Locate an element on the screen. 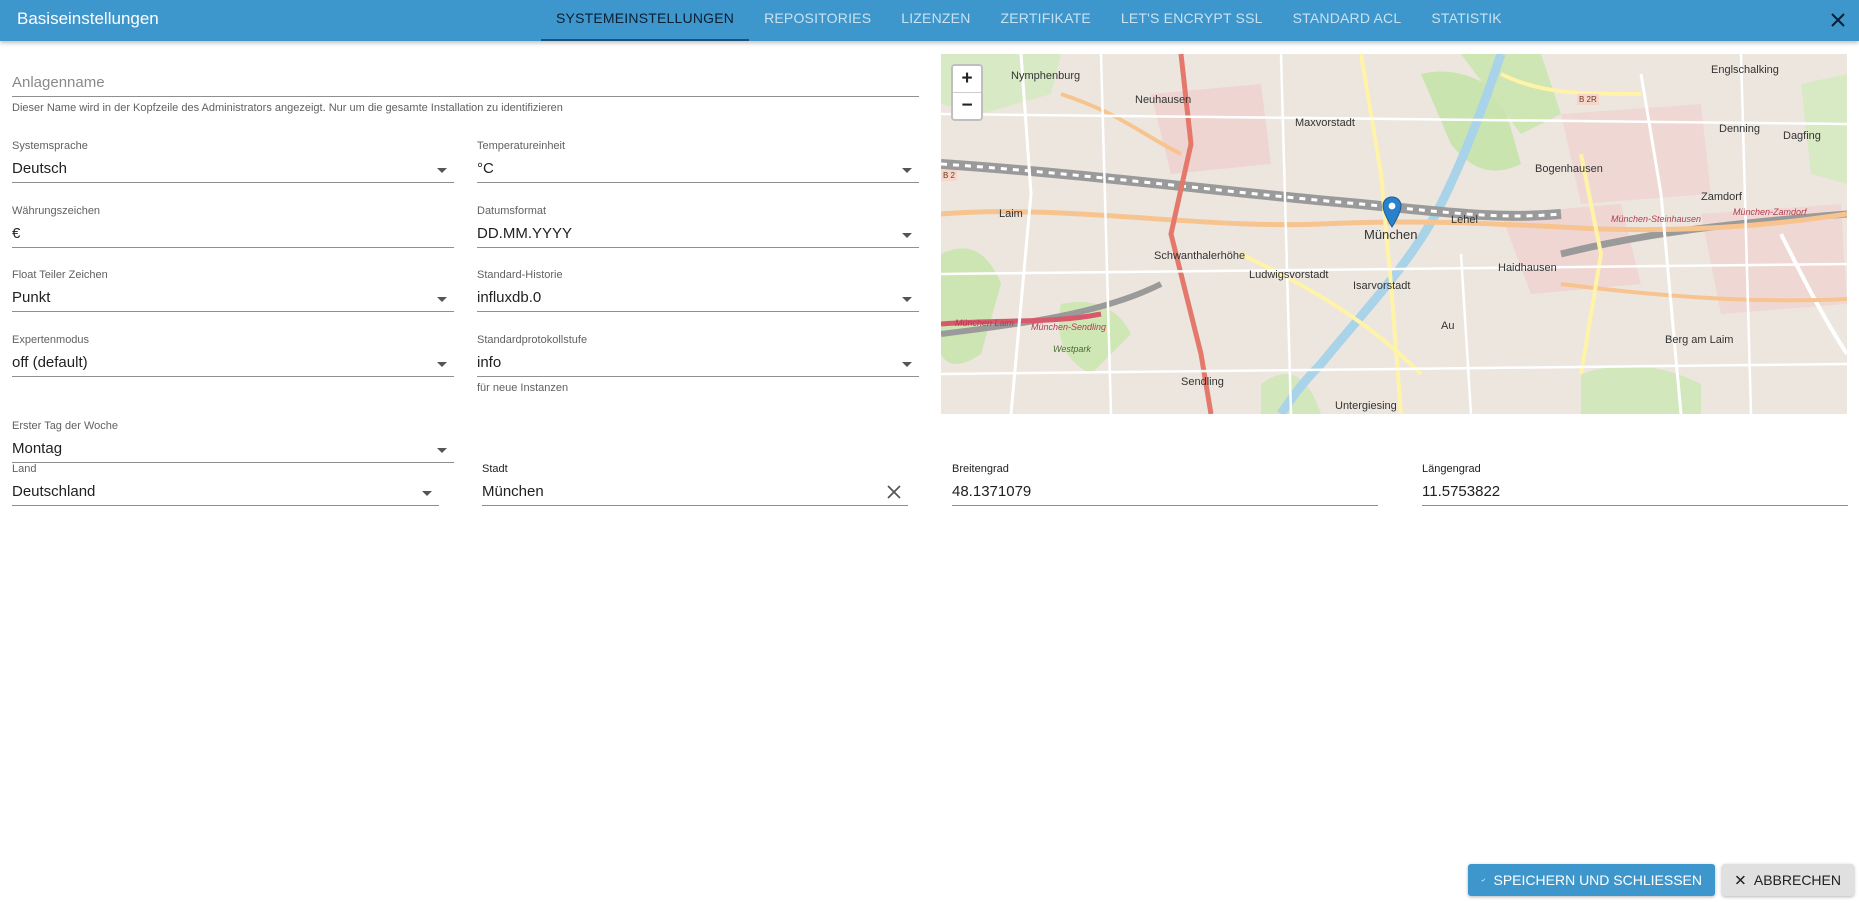 The height and width of the screenshot is (903, 1859). map-marker-label: München is located at coordinates (1391, 234).